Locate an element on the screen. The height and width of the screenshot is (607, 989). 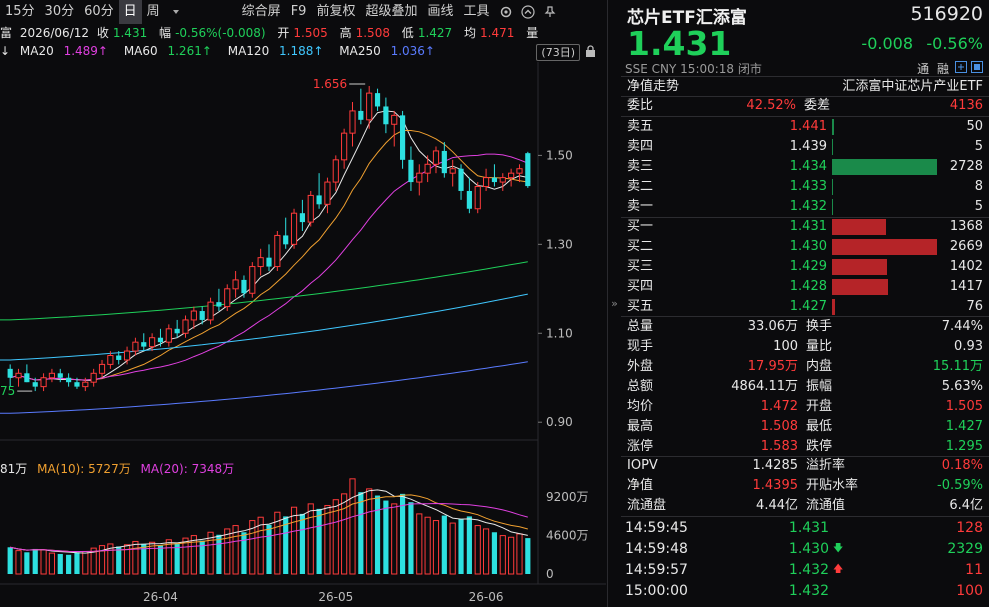
last-price: 1.431 is located at coordinates (679, 43).